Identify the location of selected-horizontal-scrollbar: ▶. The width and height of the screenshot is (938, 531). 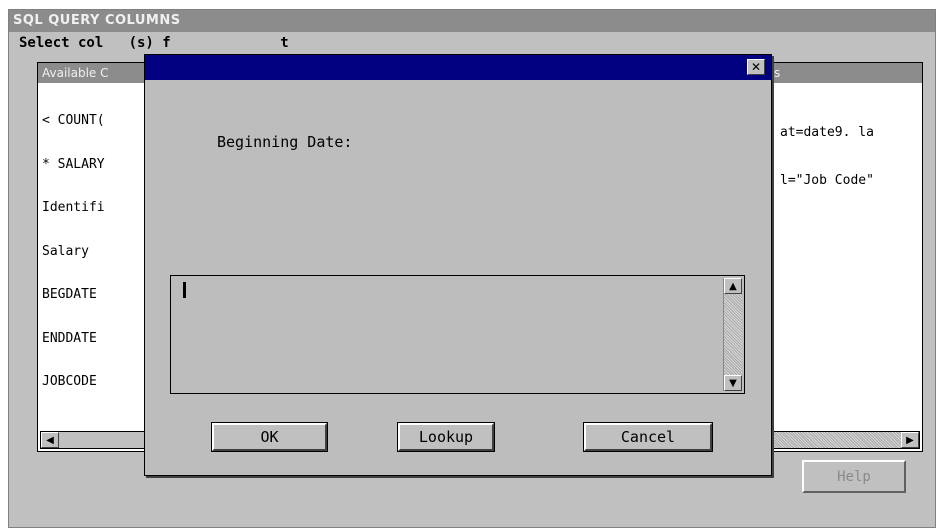
(846, 440).